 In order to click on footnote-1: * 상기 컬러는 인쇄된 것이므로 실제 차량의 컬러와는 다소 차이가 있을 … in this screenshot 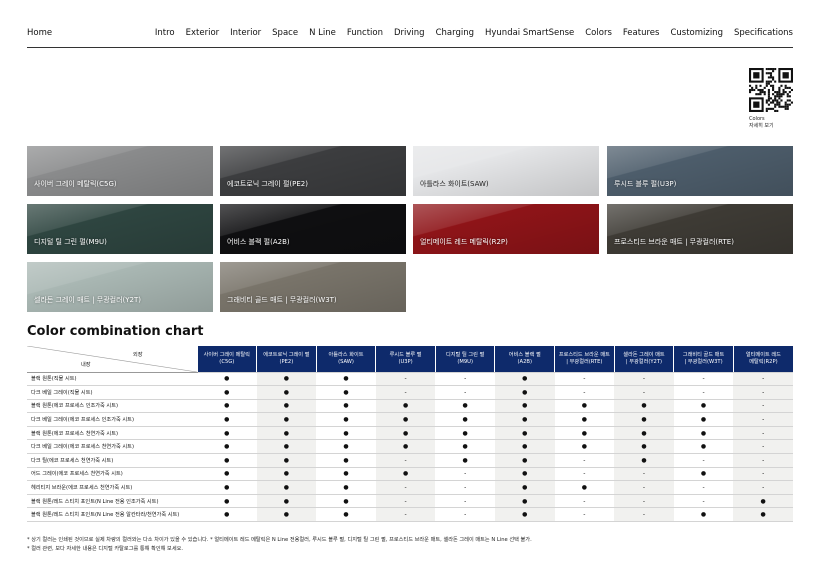, I will do `click(279, 540)`.